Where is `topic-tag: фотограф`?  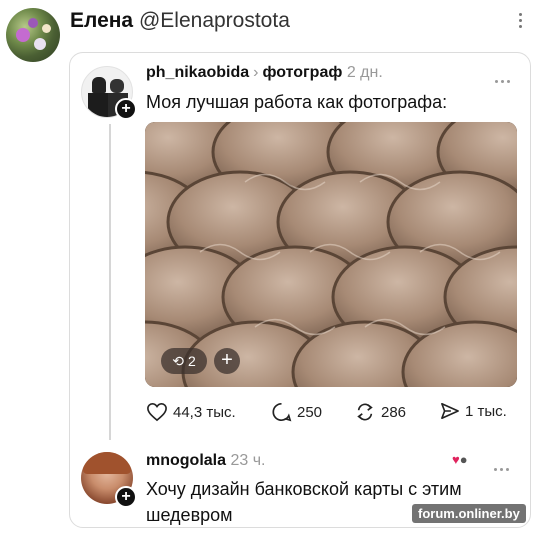
topic-tag: фотограф is located at coordinates (302, 72).